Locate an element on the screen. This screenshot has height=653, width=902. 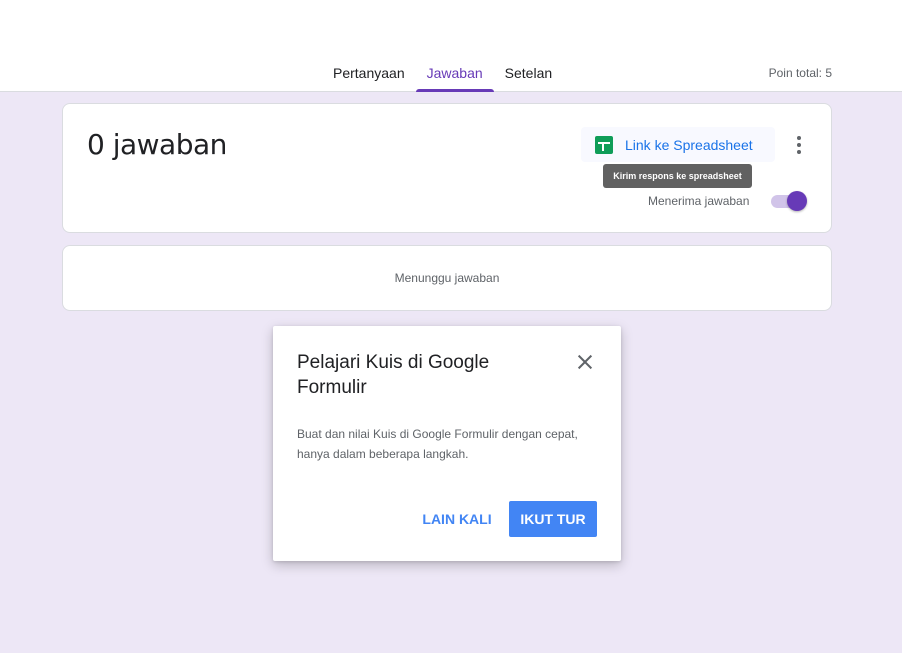
toggle-thumb is located at coordinates (797, 201).